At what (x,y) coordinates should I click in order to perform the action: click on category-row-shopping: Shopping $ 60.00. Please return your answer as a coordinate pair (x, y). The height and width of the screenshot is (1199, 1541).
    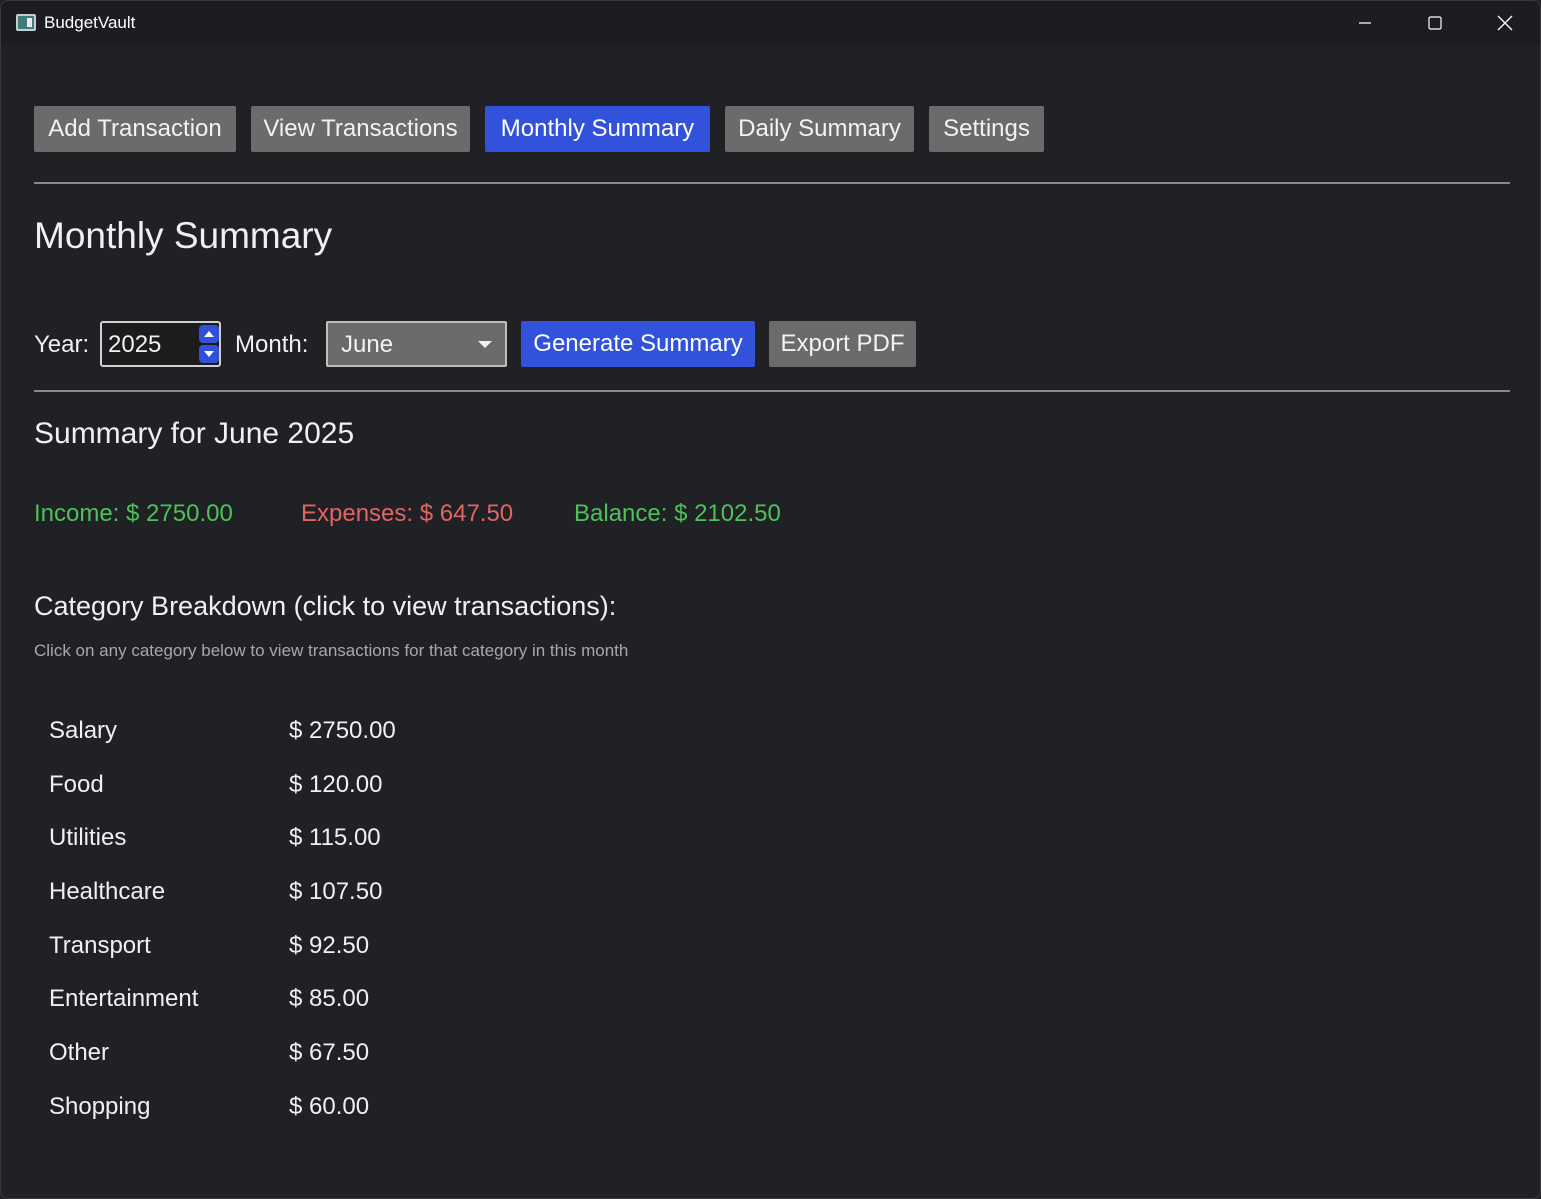
    Looking at the image, I should click on (334, 1108).